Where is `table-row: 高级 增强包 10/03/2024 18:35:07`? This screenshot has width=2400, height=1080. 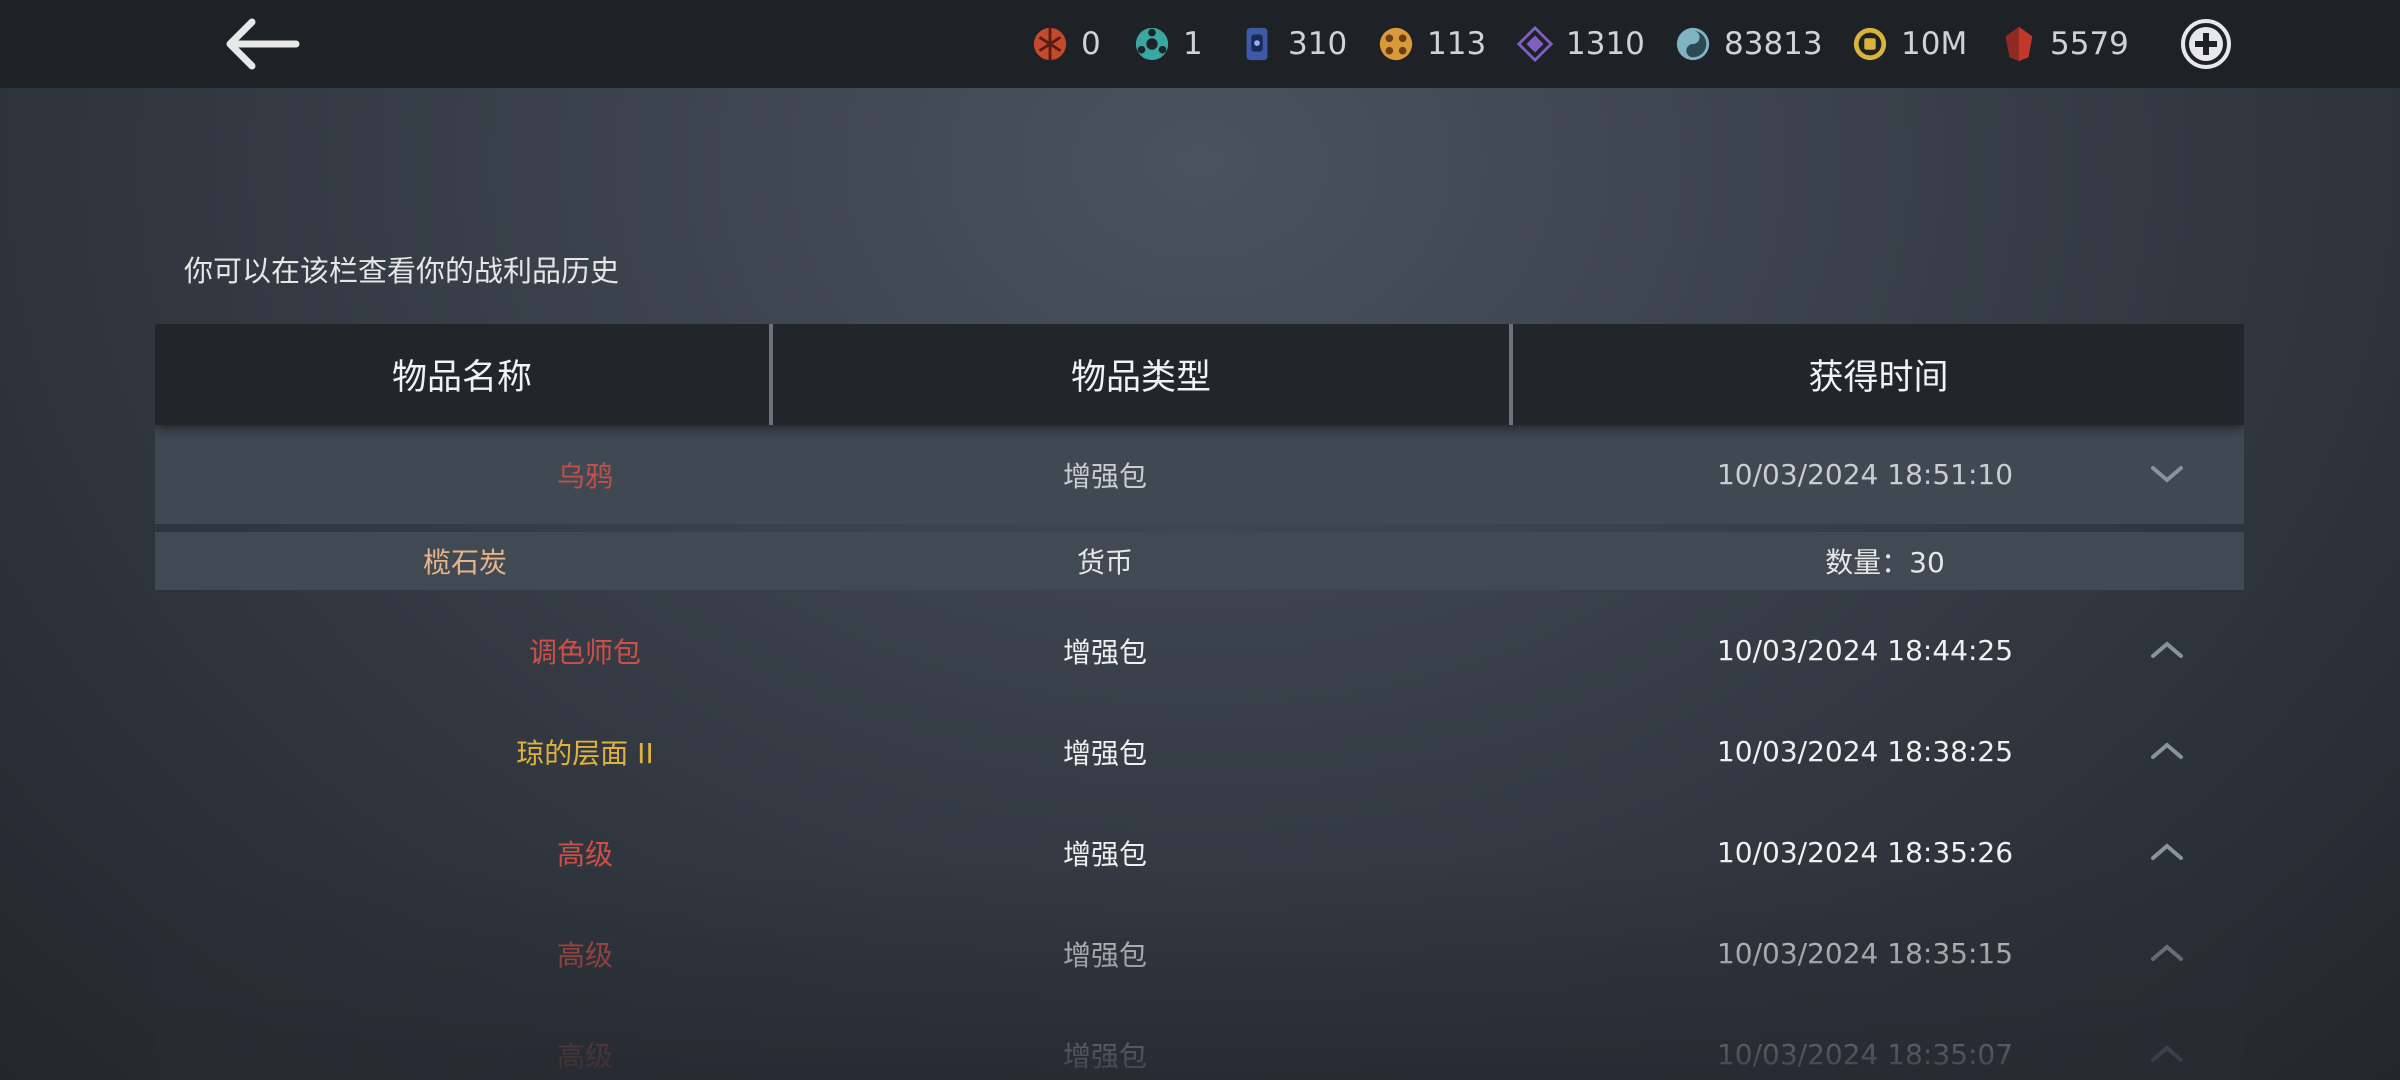 table-row: 高级 增强包 10/03/2024 18:35:07 is located at coordinates (1199, 1042).